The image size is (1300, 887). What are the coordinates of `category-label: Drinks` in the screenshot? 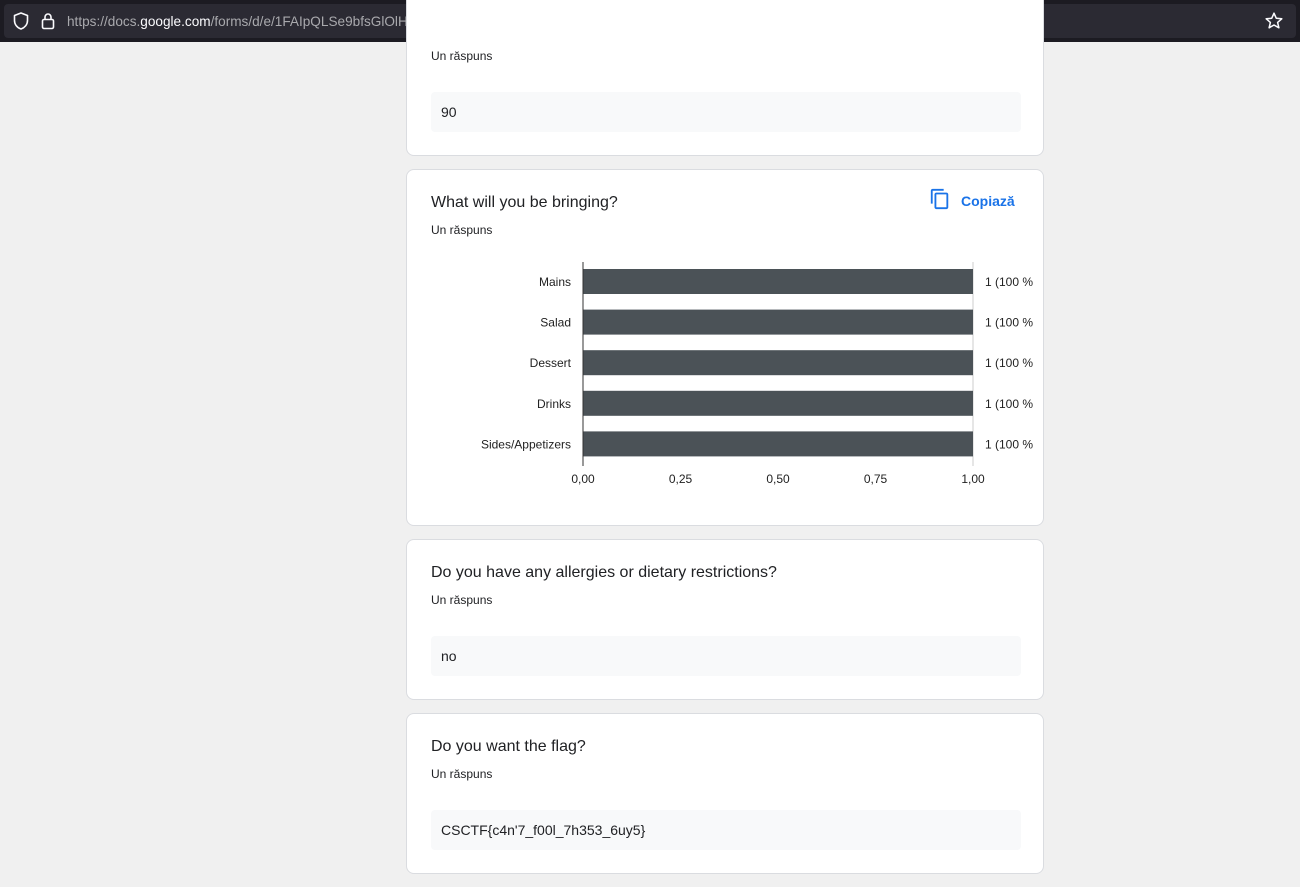 It's located at (554, 404).